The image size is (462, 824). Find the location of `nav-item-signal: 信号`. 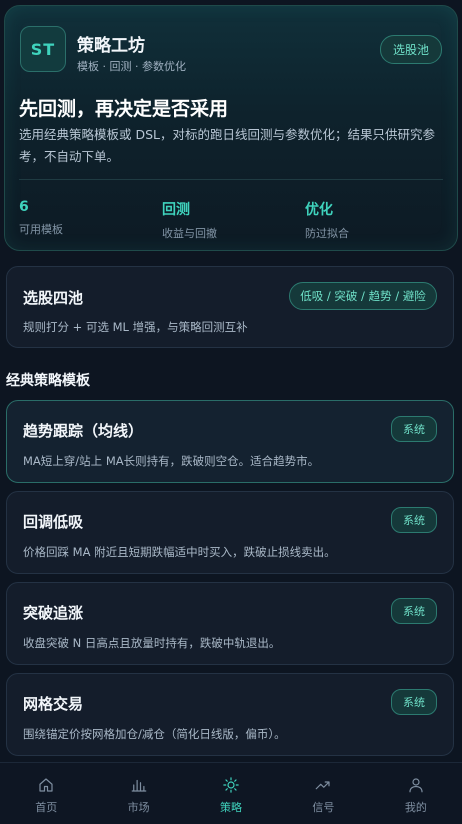

nav-item-signal: 信号 is located at coordinates (323, 793).